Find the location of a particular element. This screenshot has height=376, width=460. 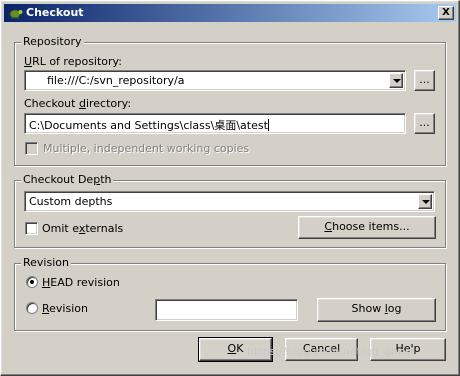

head-revision-radio is located at coordinates (32, 282).